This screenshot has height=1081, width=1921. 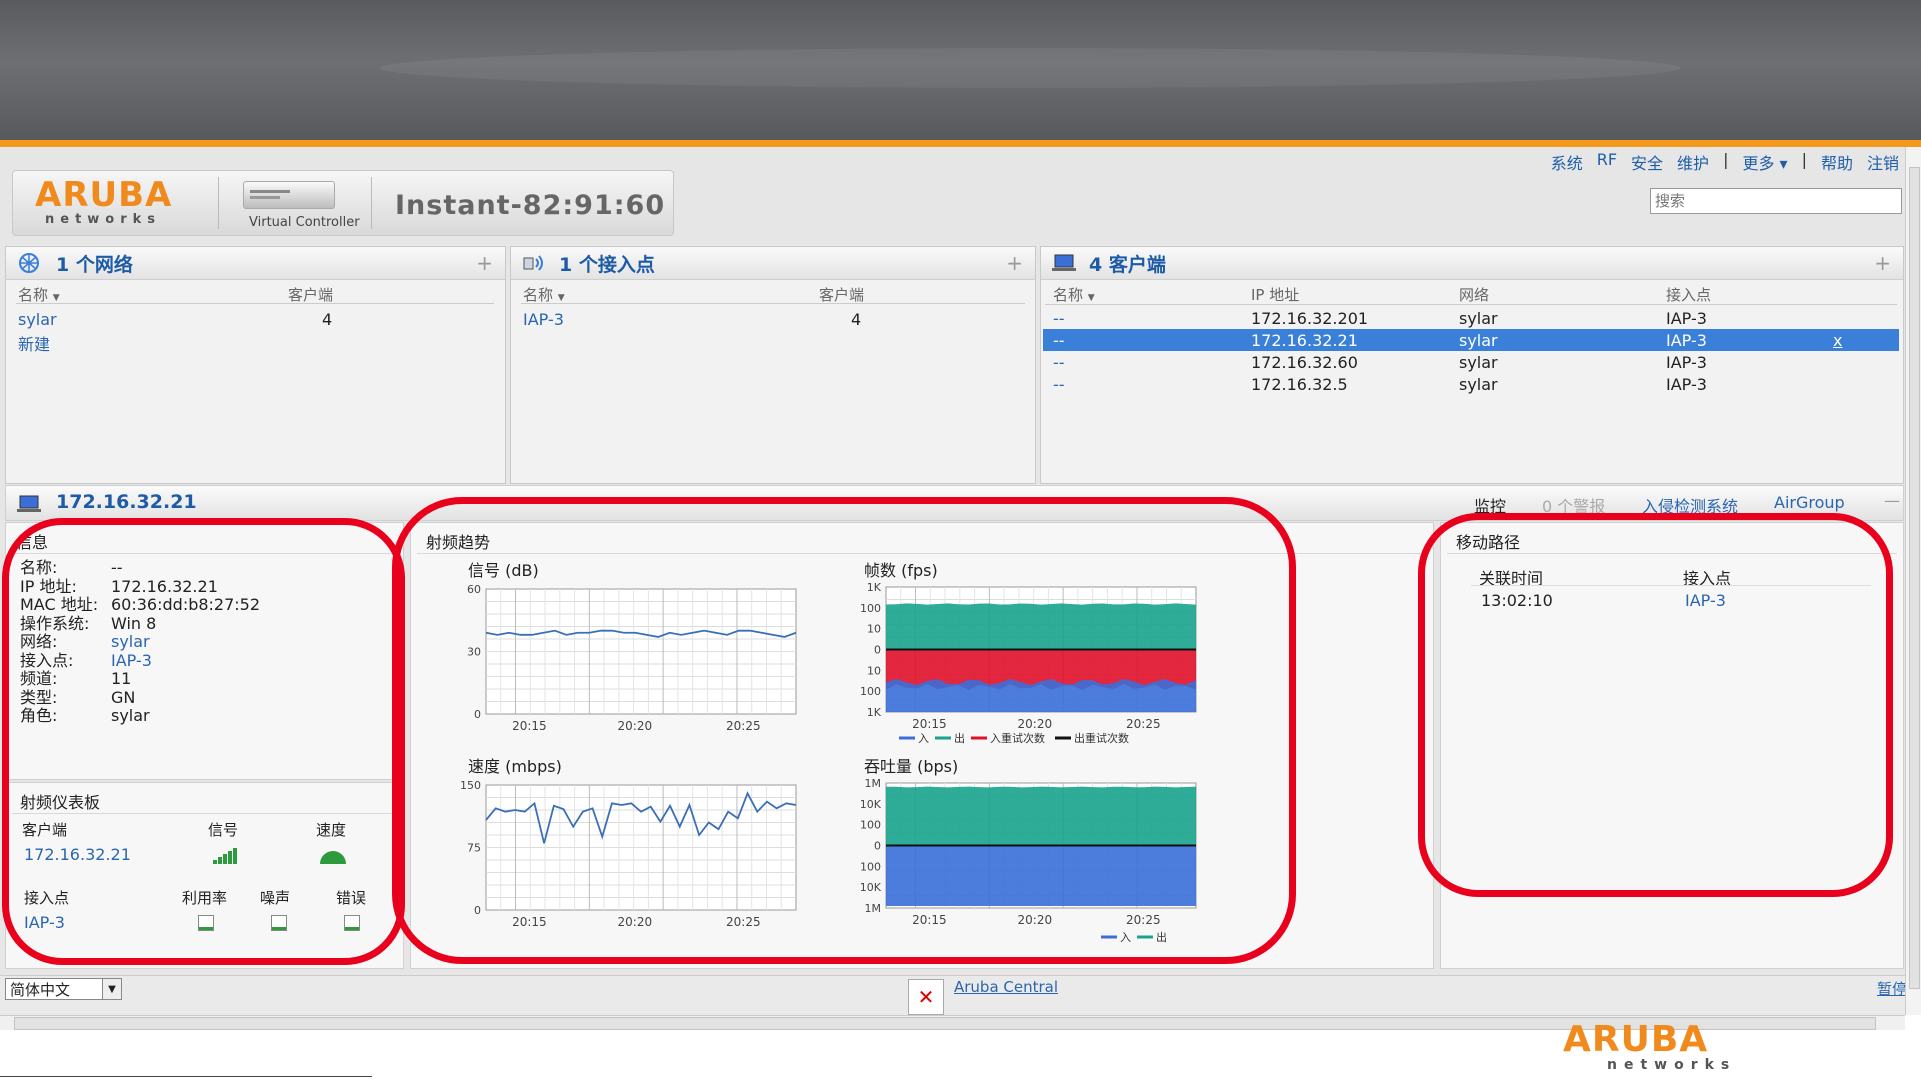 What do you see at coordinates (304, 222) in the screenshot?
I see `vc-label: Virtual Controller` at bounding box center [304, 222].